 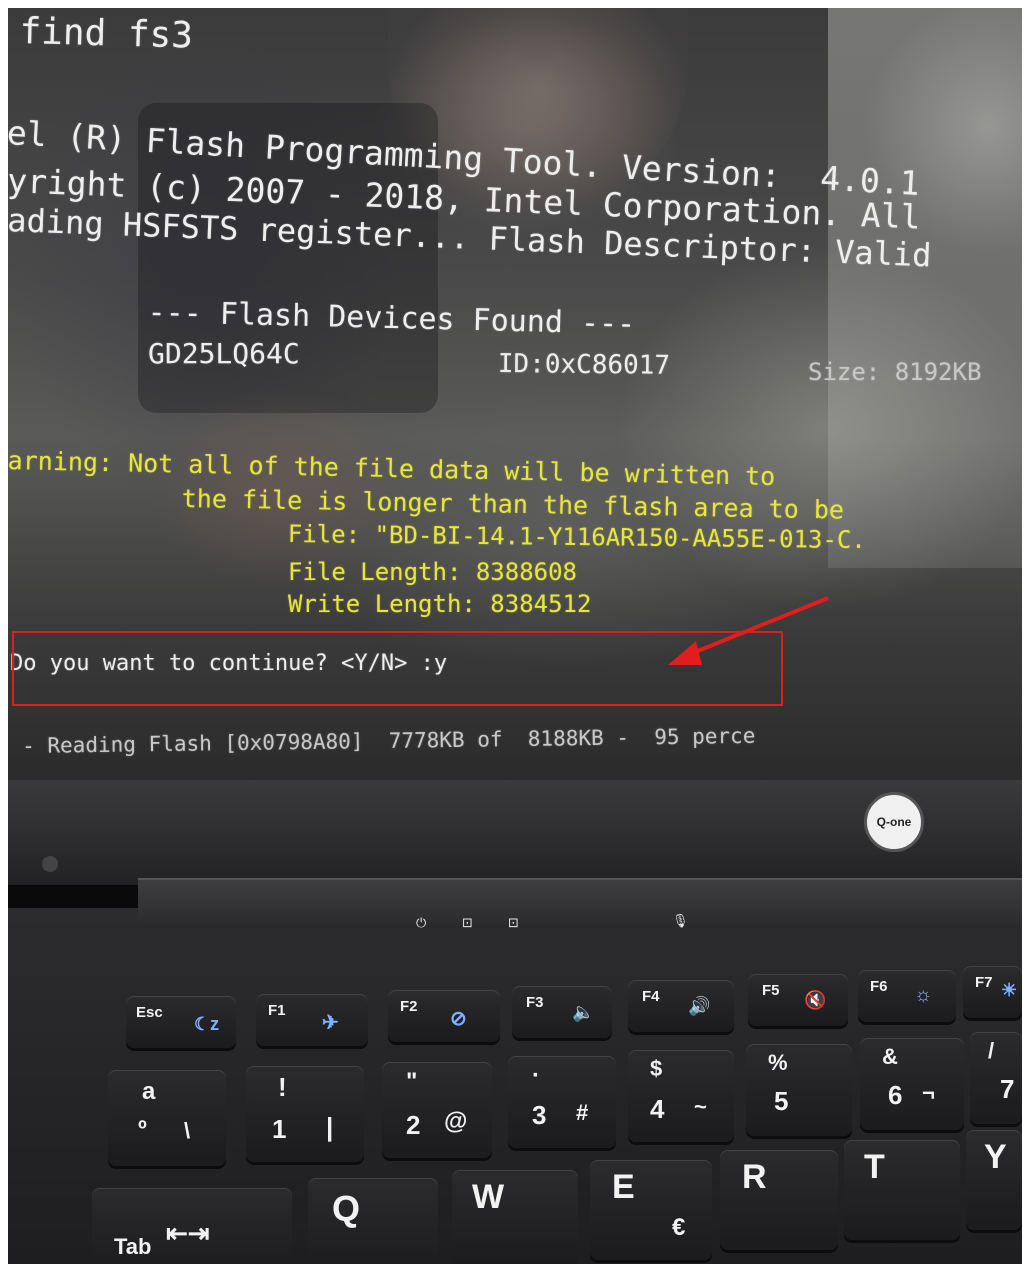 What do you see at coordinates (681, 1096) in the screenshot?
I see `key-4: $ 4 ~` at bounding box center [681, 1096].